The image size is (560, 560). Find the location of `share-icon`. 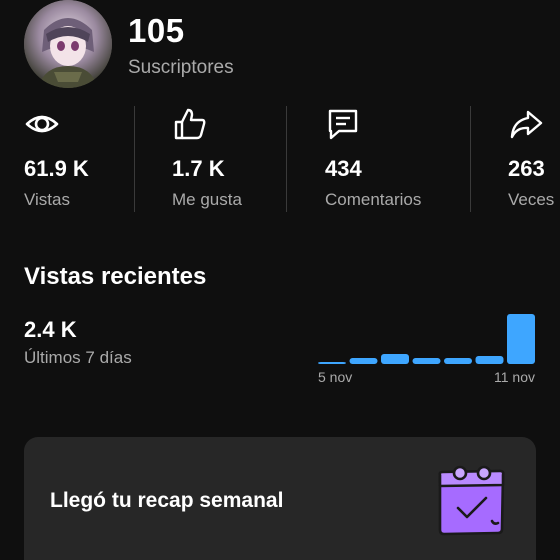

share-icon is located at coordinates (526, 124).